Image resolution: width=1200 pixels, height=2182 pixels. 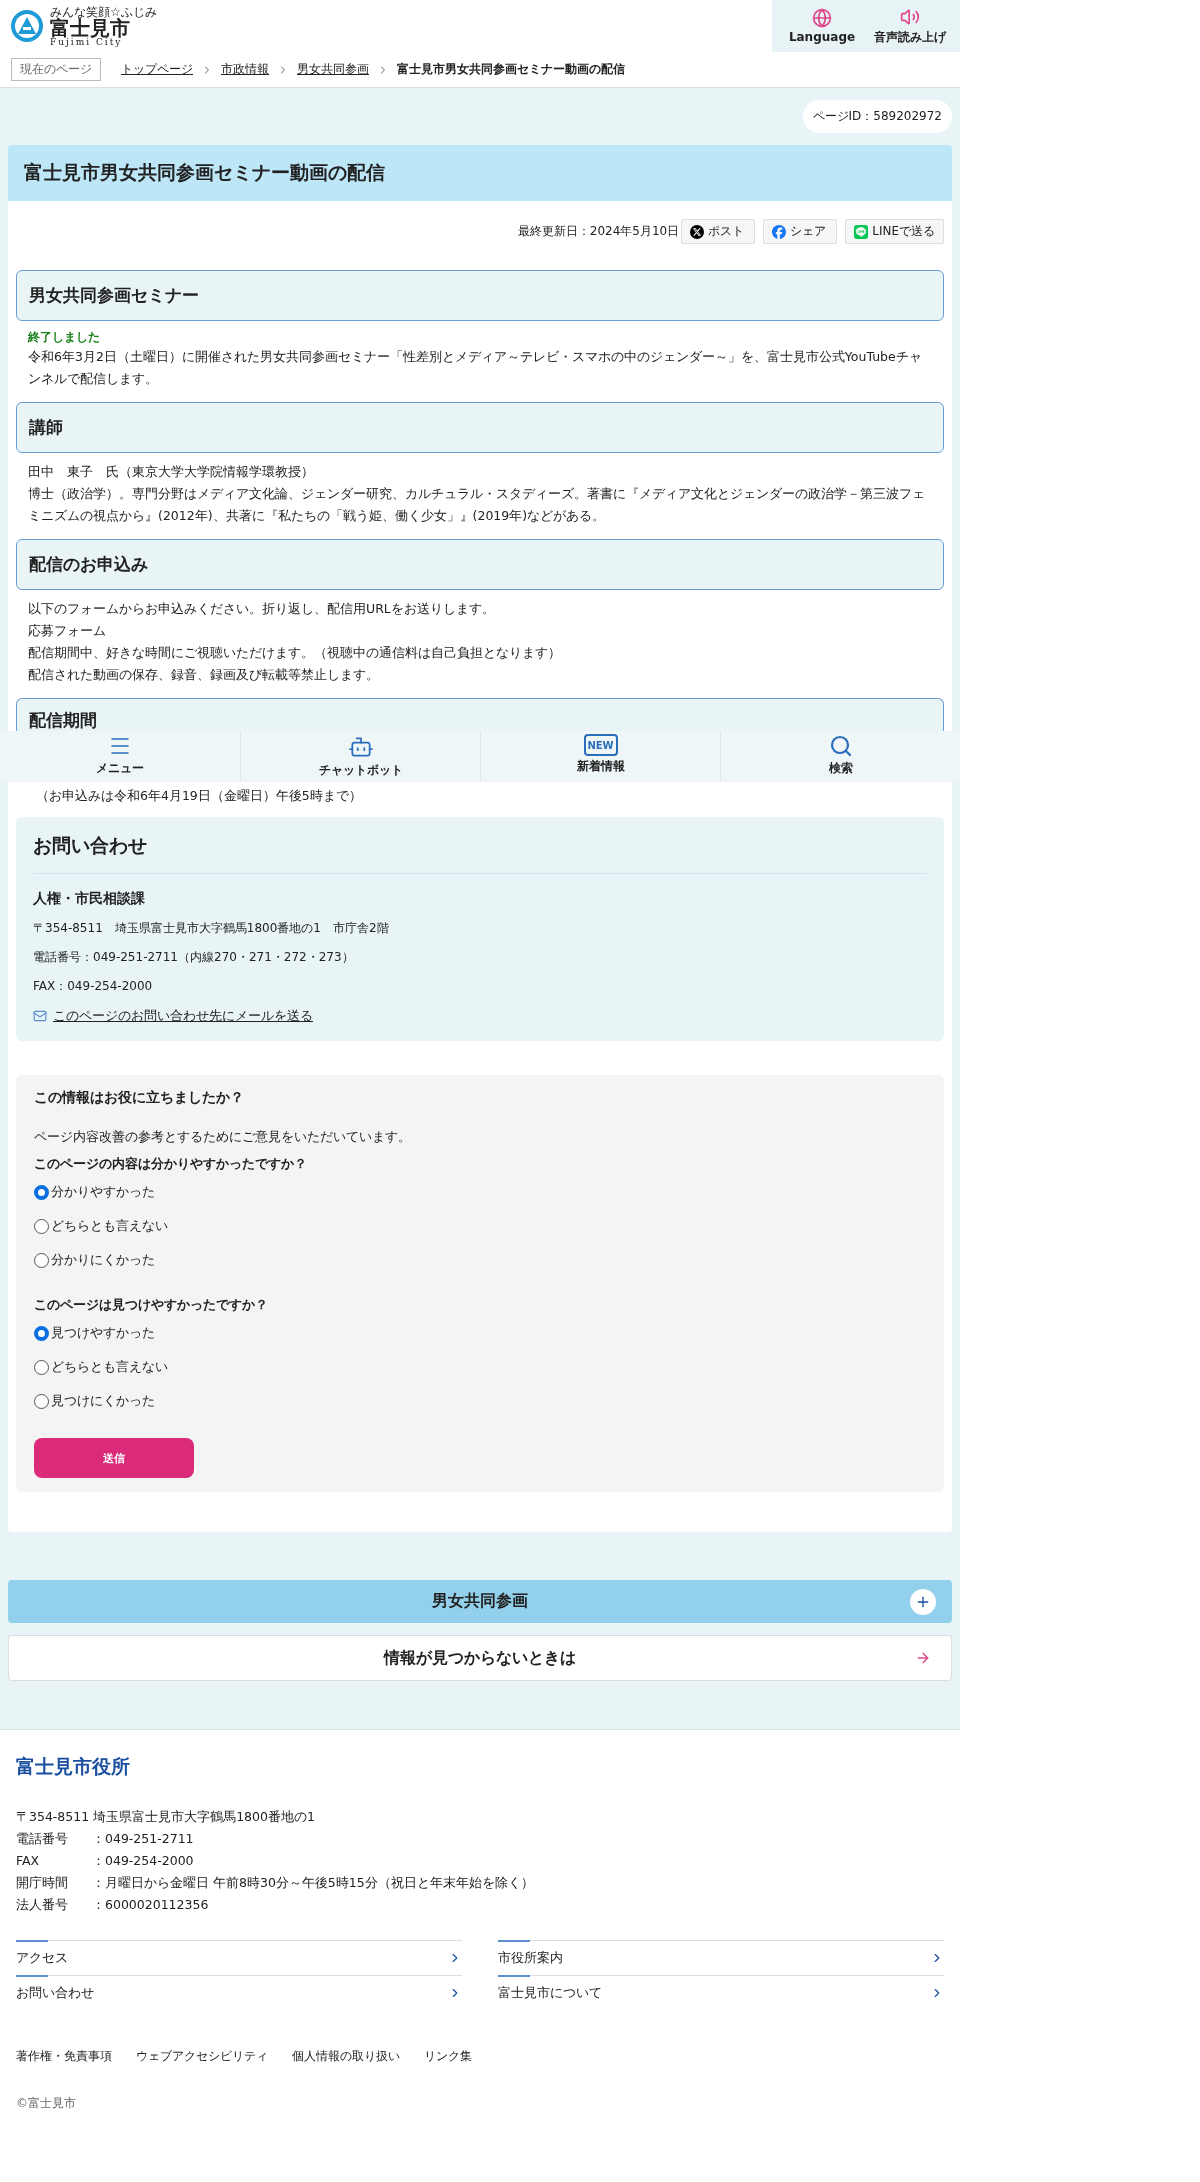 What do you see at coordinates (150, 1905) in the screenshot?
I see `info-value: ：6000020112356` at bounding box center [150, 1905].